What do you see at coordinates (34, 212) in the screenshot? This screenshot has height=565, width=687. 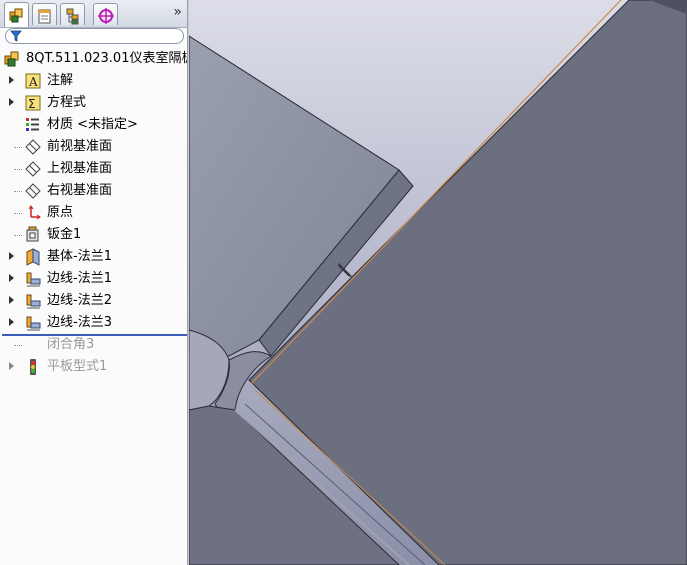 I see `origin-icon` at bounding box center [34, 212].